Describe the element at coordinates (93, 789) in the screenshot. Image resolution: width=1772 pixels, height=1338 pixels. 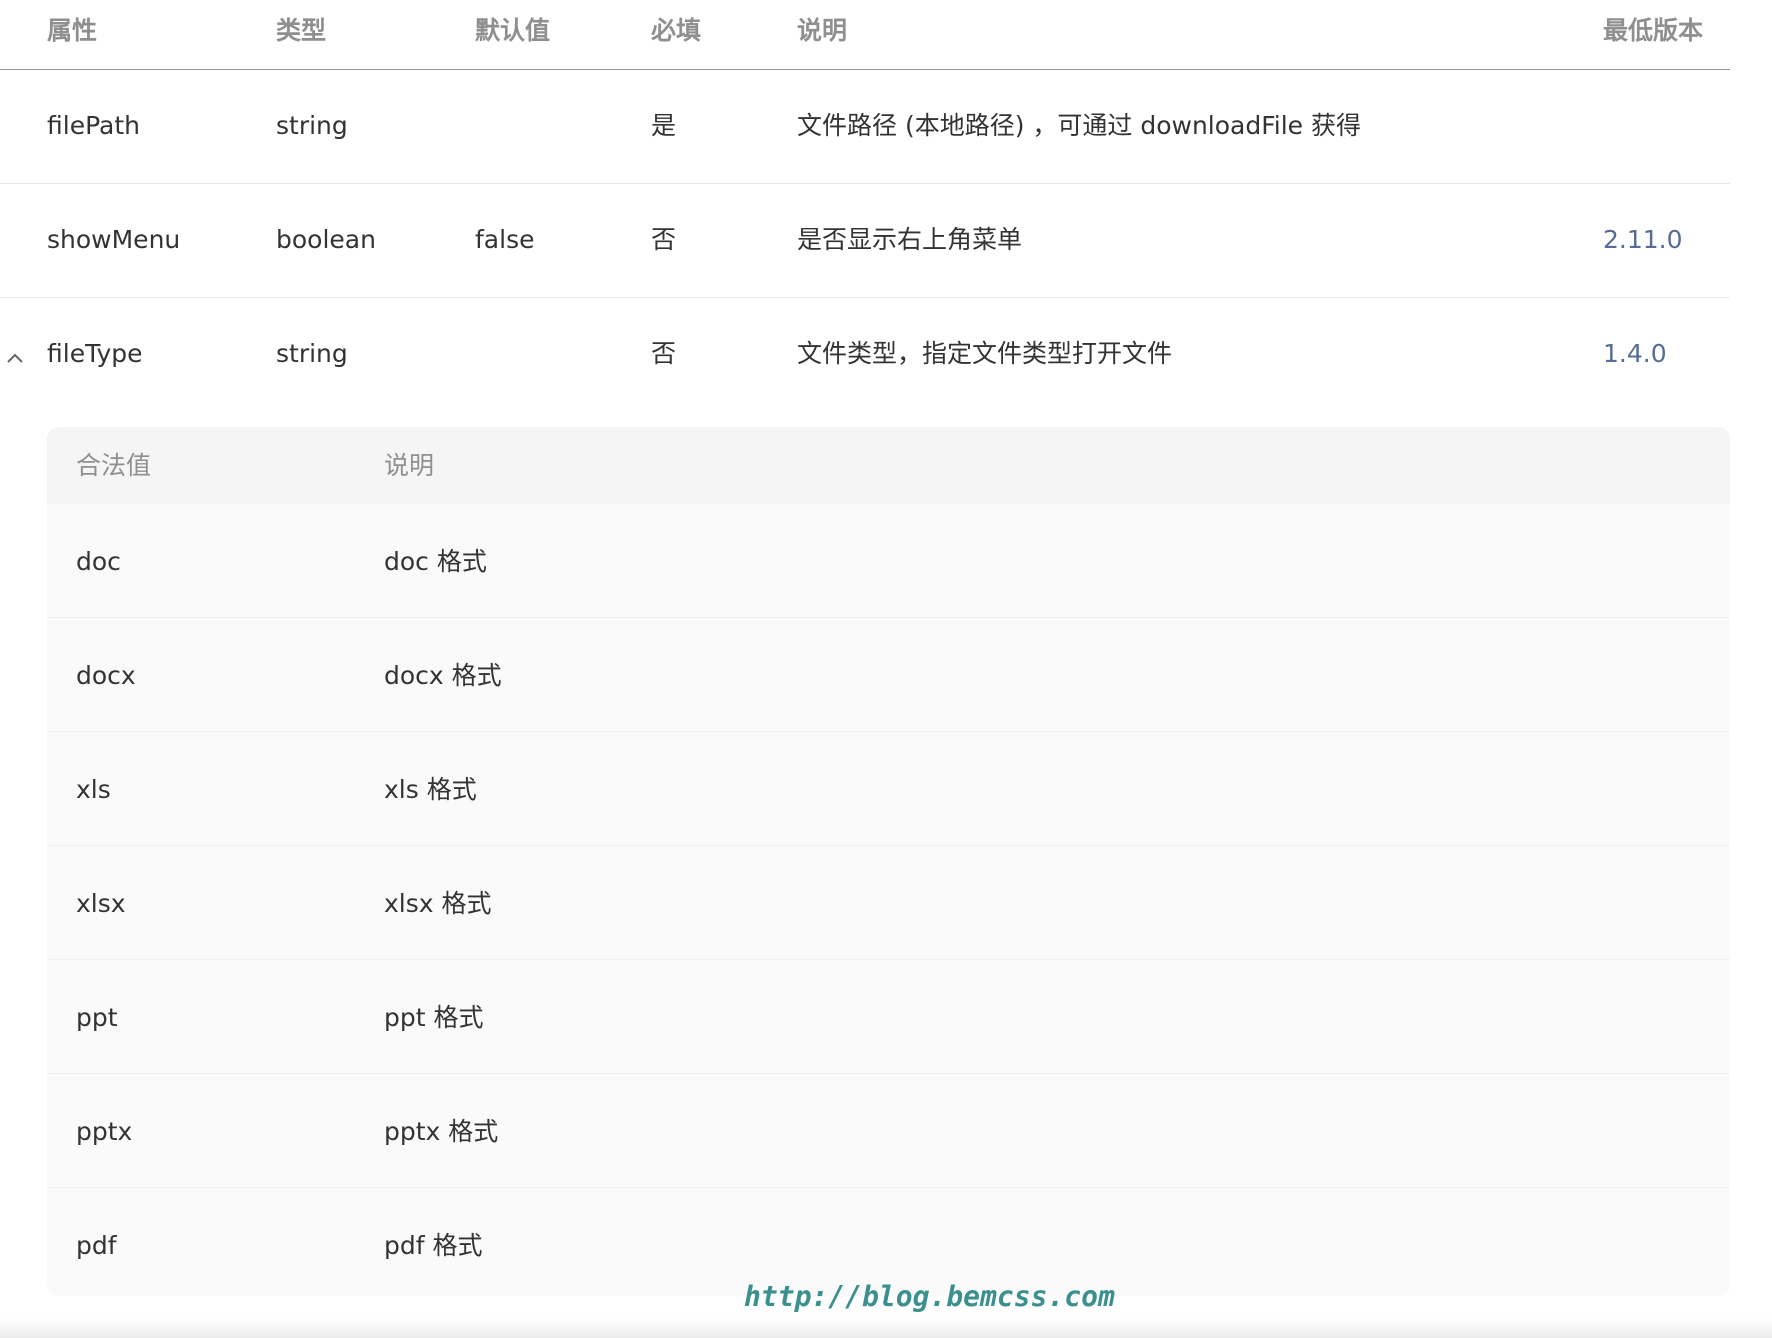
I see `allowed-value: xls` at that location.